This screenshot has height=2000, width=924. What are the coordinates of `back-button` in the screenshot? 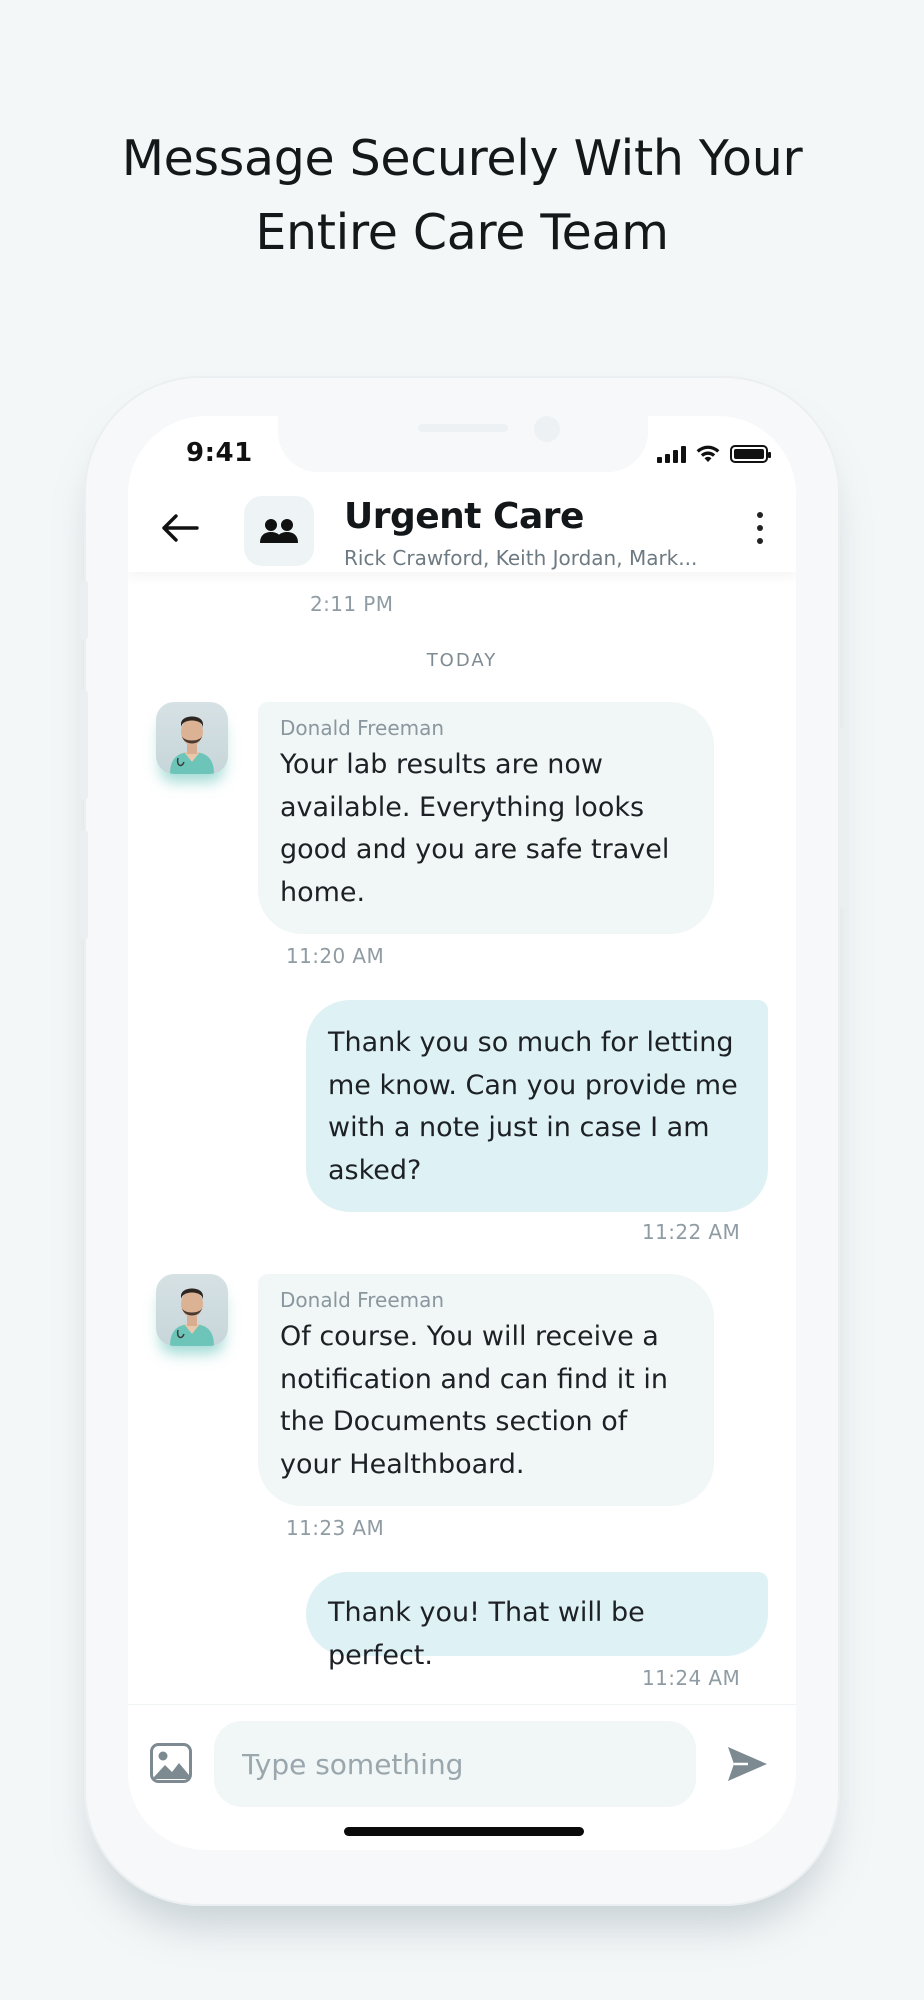 It's located at (180, 528).